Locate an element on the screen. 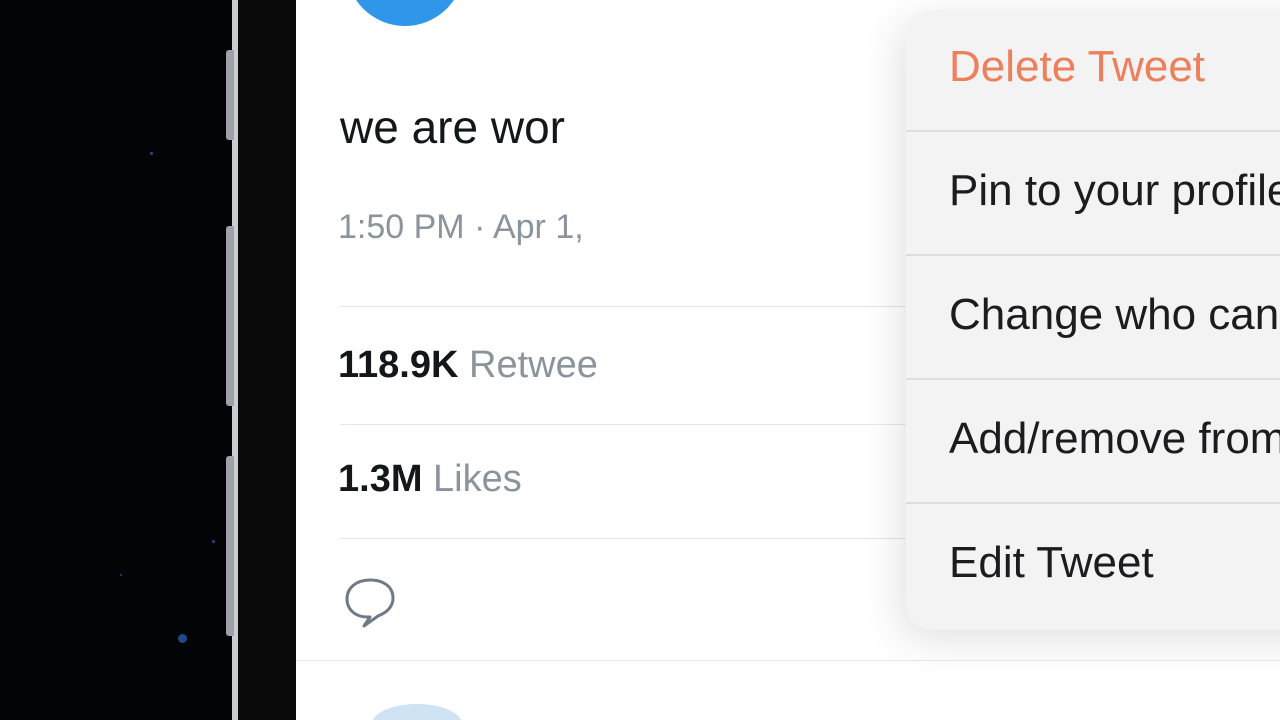  menu-item-change-who-can-reply: Change who can reply is located at coordinates (1093, 319).